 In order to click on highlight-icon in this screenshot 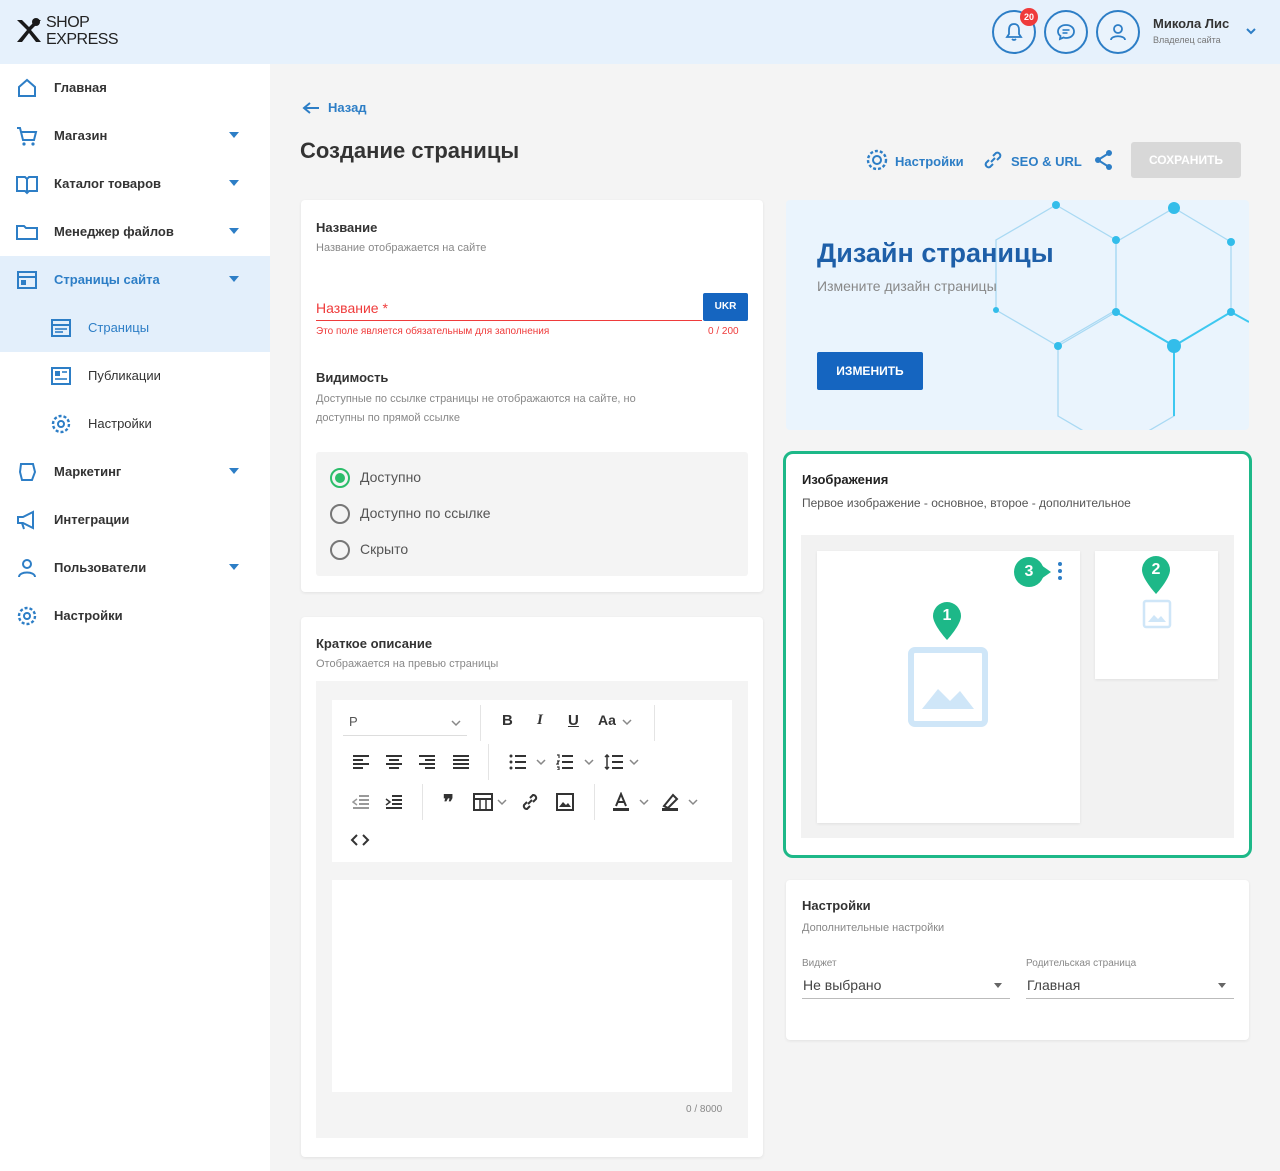, I will do `click(670, 802)`.